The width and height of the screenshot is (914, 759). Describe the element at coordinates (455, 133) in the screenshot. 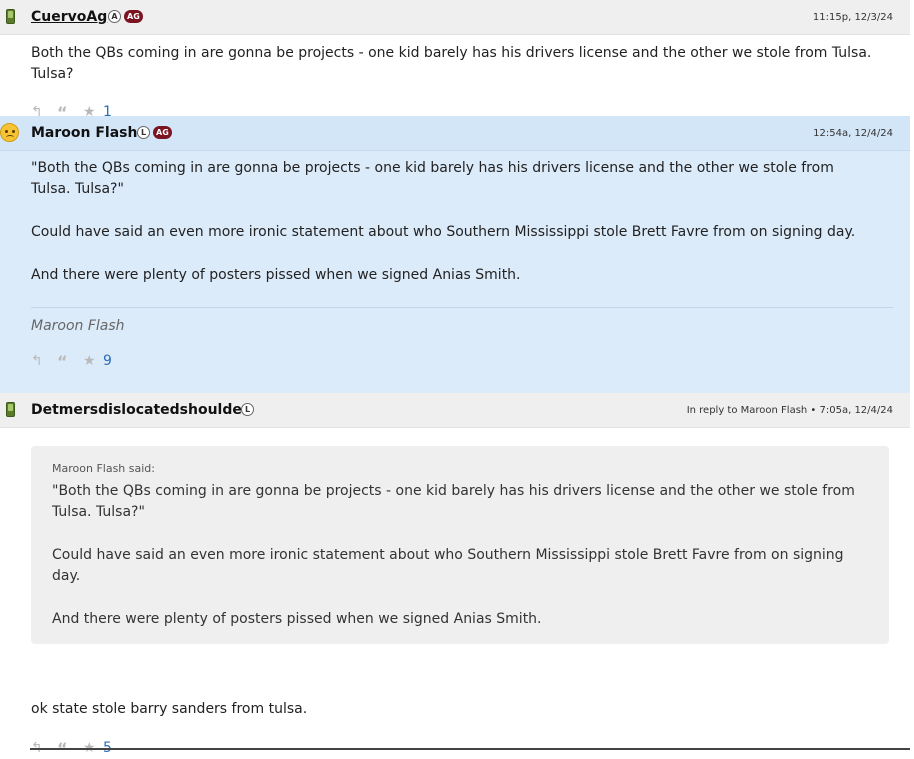

I see `post-header: Maroon Flash L AG 12:54a, 12/4/24` at that location.